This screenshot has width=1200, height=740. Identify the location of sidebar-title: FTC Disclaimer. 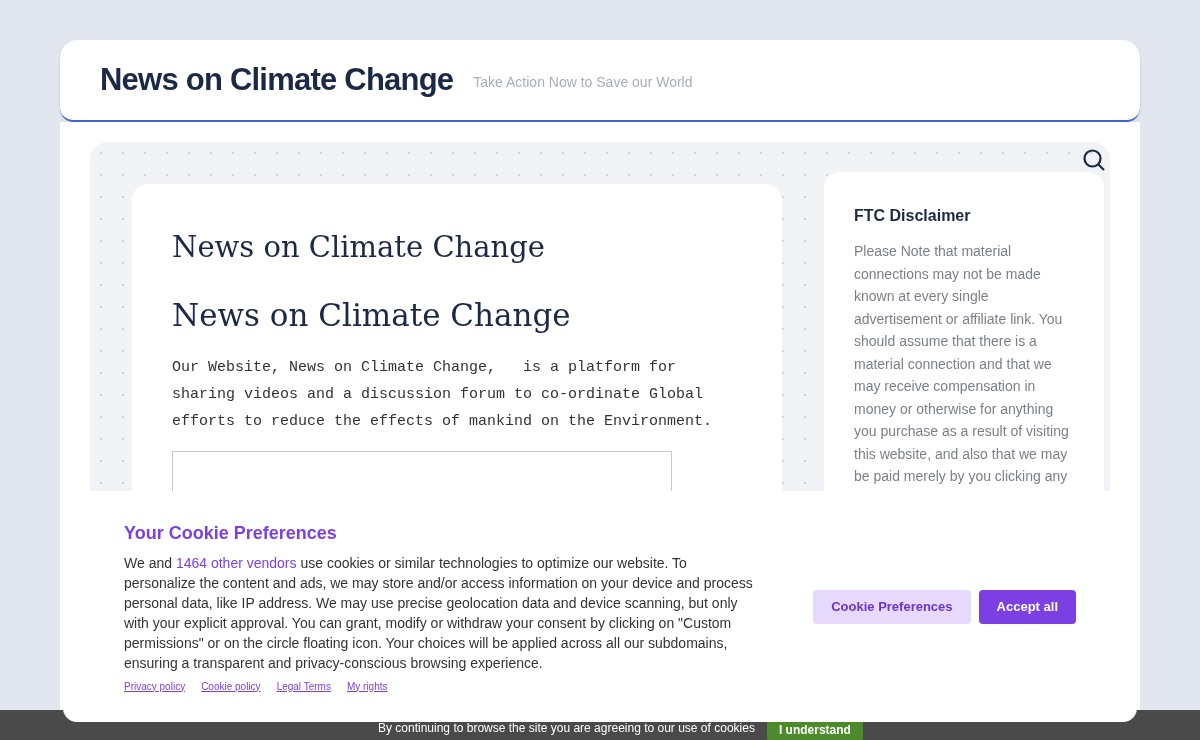
(913, 216).